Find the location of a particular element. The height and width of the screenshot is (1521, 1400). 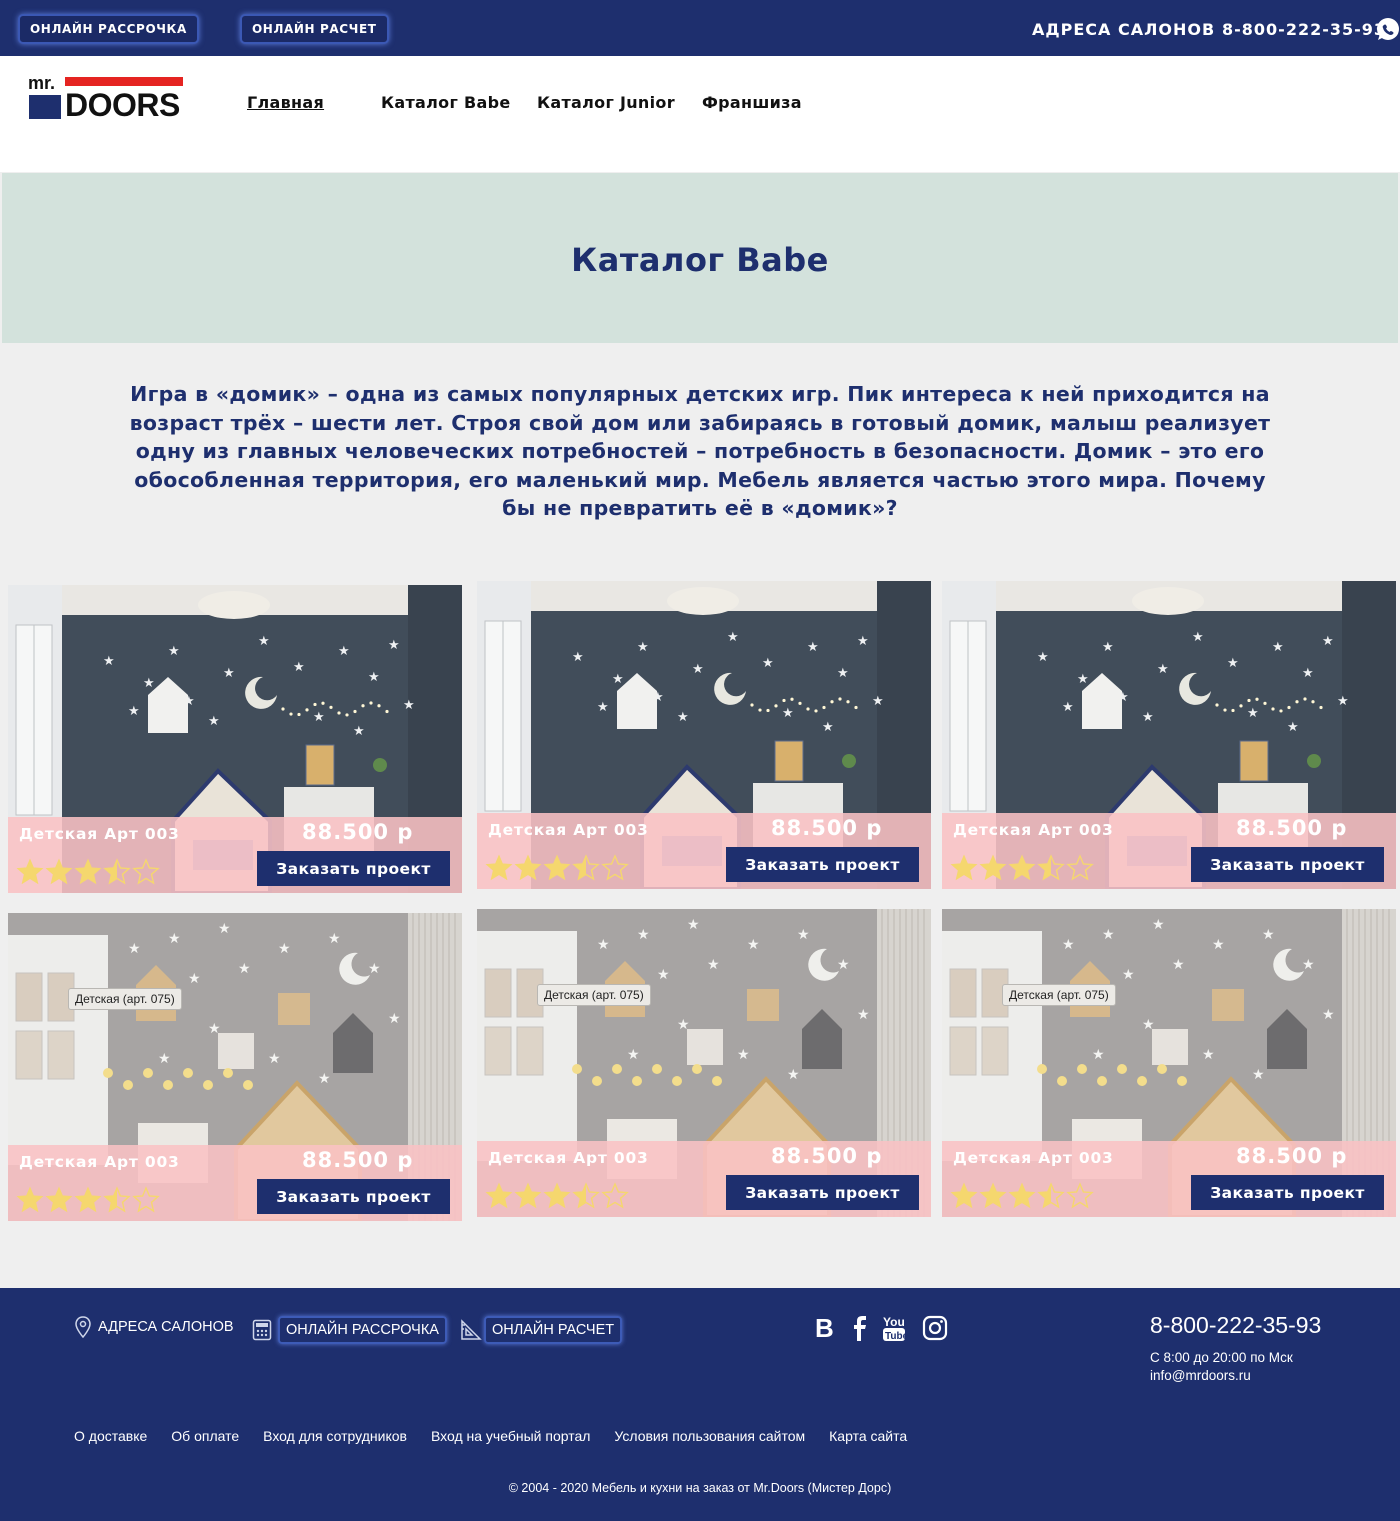

vk-icon: B is located at coordinates (826, 1328).